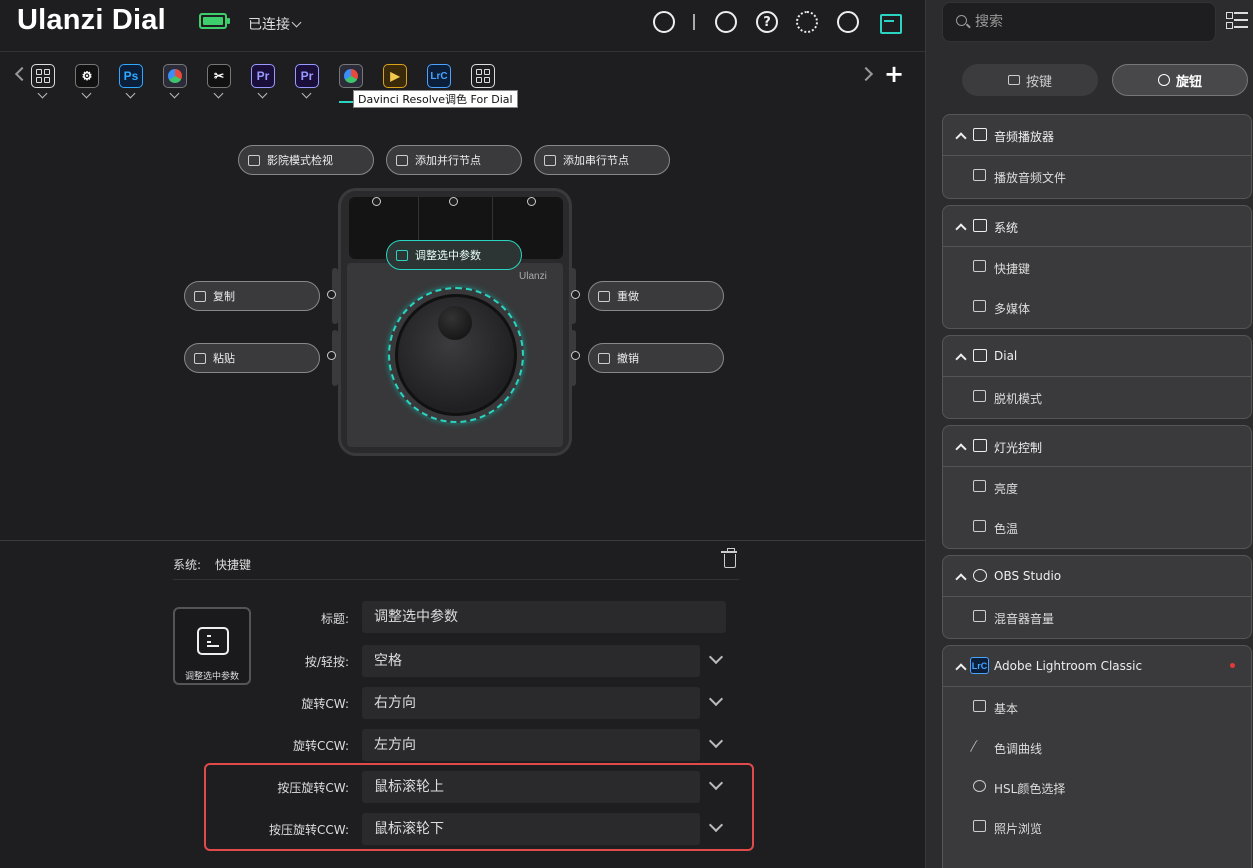 The image size is (1253, 868). What do you see at coordinates (1097, 746) in the screenshot?
I see `list-item: 色调曲线` at bounding box center [1097, 746].